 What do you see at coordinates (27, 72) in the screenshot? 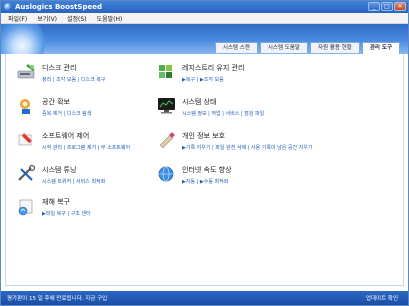
I see `disk-cleanup-icon` at bounding box center [27, 72].